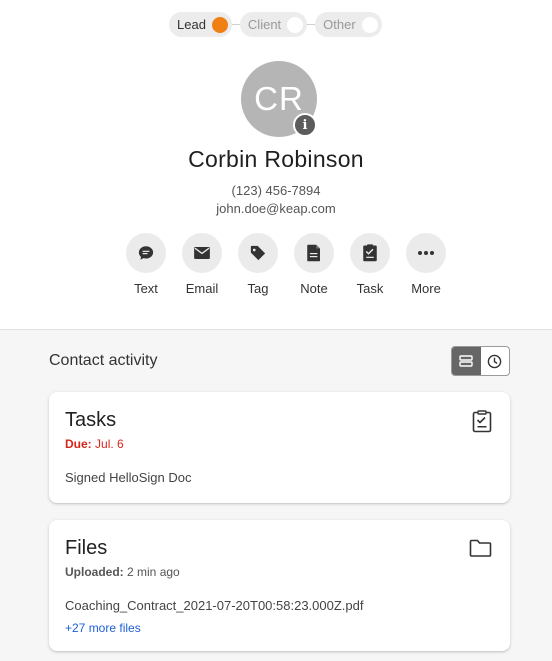 This screenshot has width=552, height=661. Describe the element at coordinates (94, 572) in the screenshot. I see `uploaded-label: Uploaded:` at that location.